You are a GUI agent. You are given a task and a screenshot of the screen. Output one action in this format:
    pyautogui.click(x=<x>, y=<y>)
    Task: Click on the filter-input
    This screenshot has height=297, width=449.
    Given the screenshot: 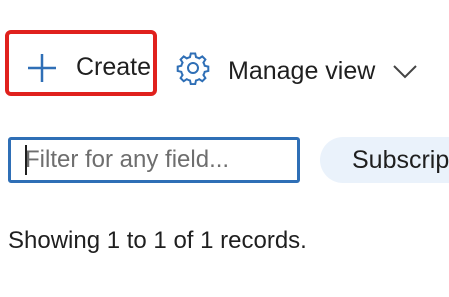 What is the action you would take?
    pyautogui.click(x=154, y=160)
    